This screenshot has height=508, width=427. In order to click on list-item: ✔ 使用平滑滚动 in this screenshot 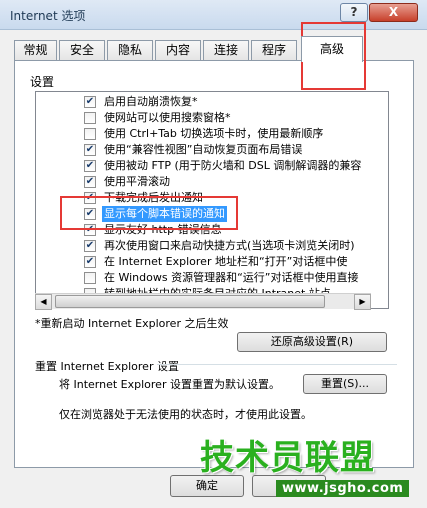, I will do `click(206, 182)`.